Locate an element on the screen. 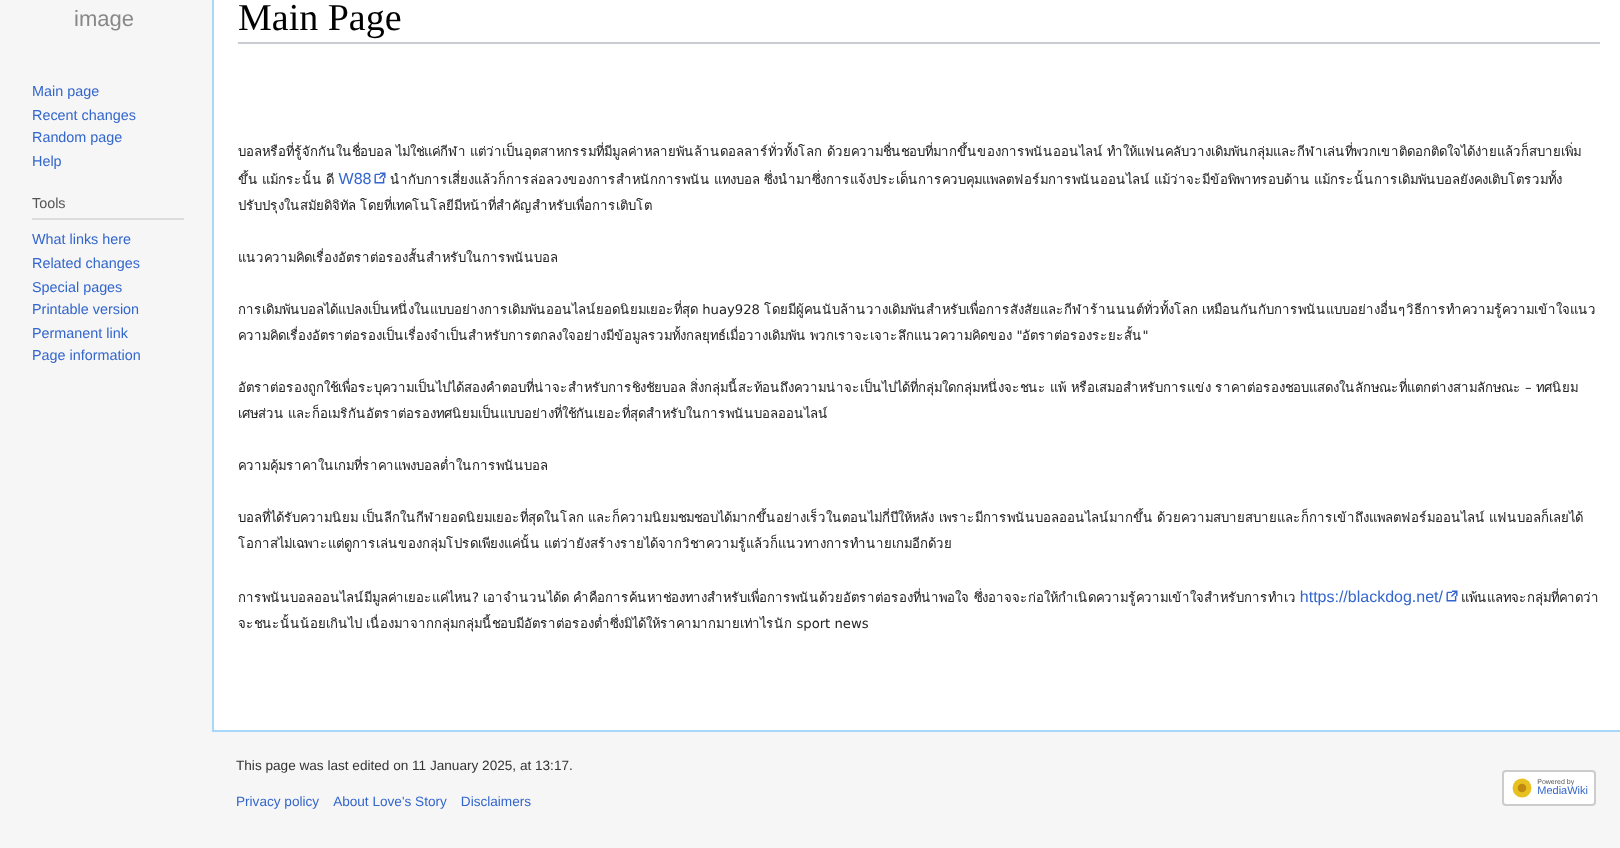 Image resolution: width=1620 pixels, height=848 pixels. page-title: Main Page is located at coordinates (919, 22).